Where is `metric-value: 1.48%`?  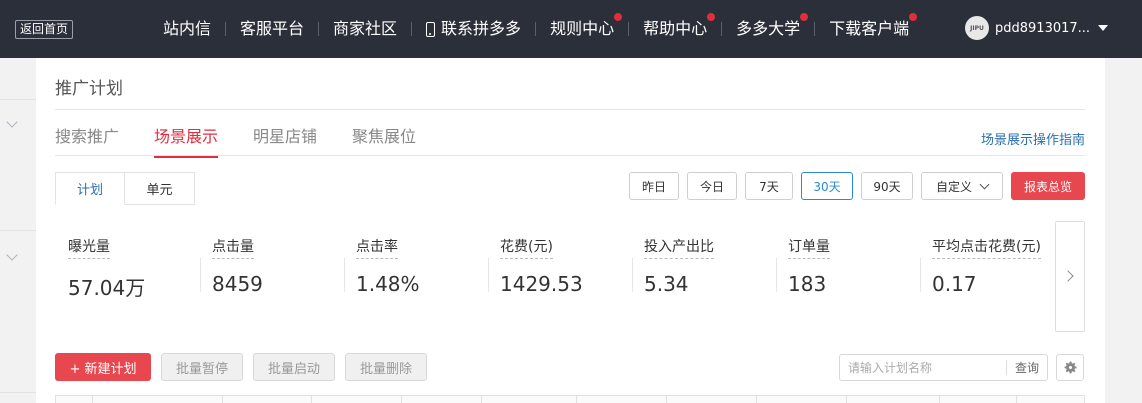
metric-value: 1.48% is located at coordinates (388, 284).